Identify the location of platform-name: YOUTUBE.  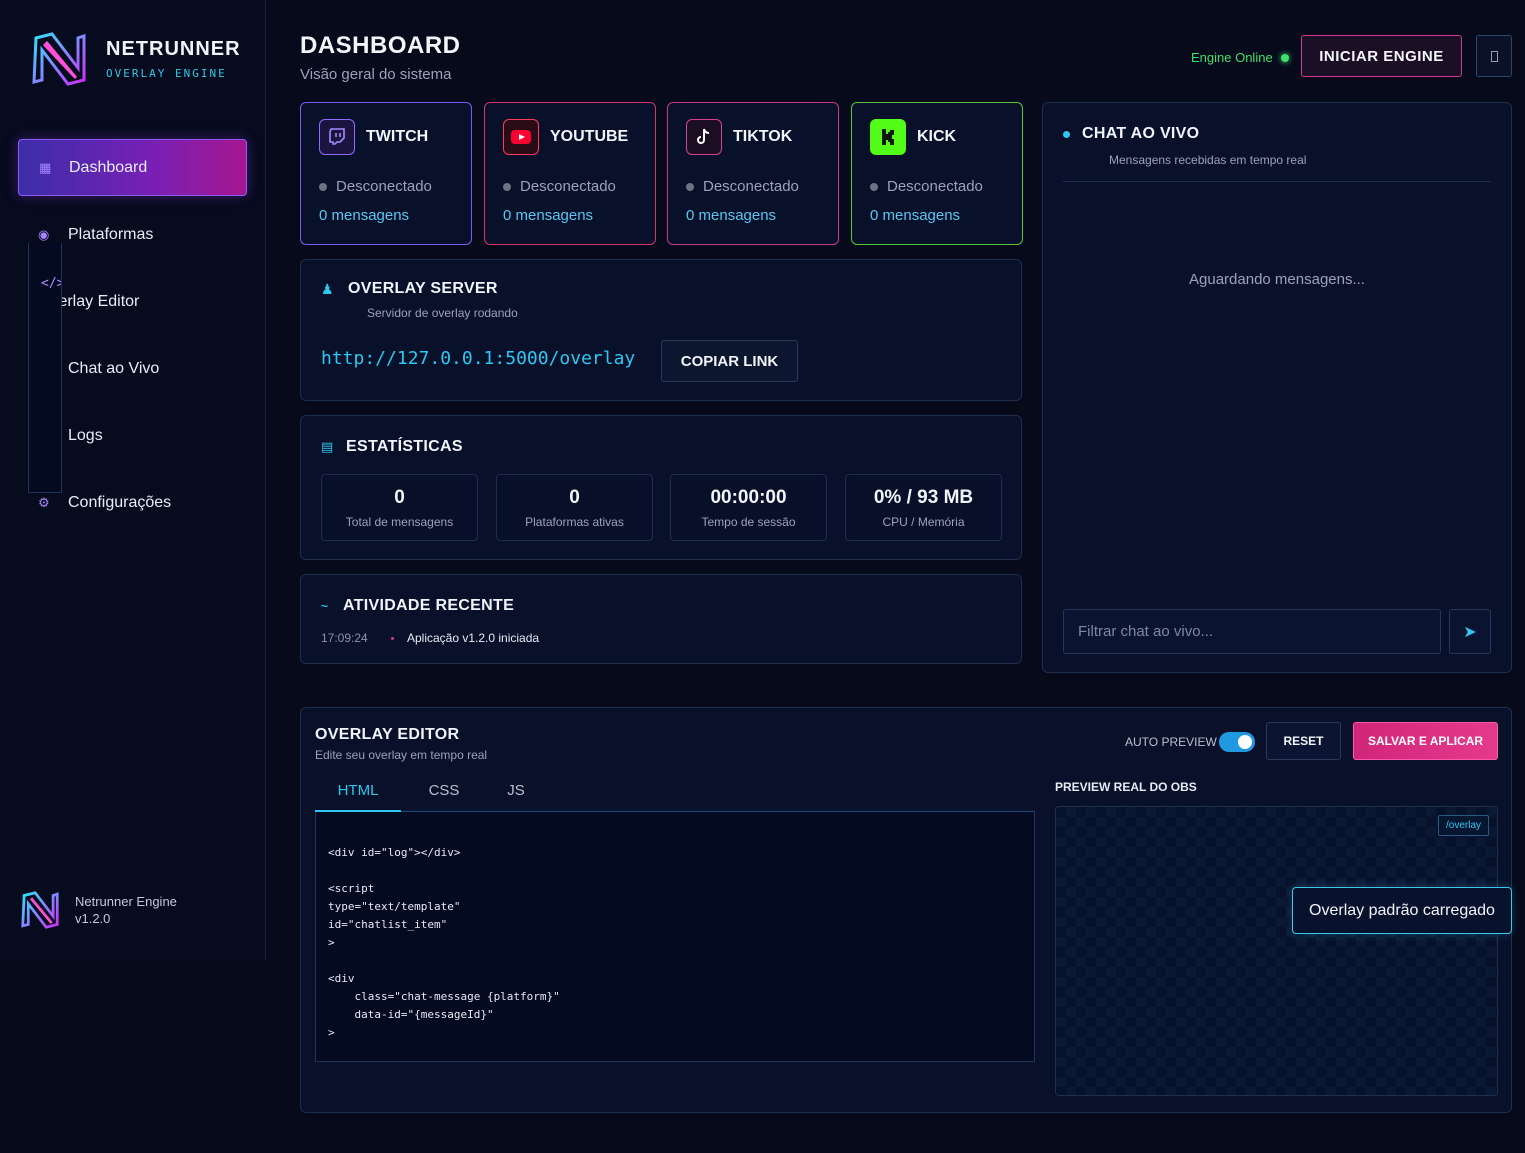
(589, 136).